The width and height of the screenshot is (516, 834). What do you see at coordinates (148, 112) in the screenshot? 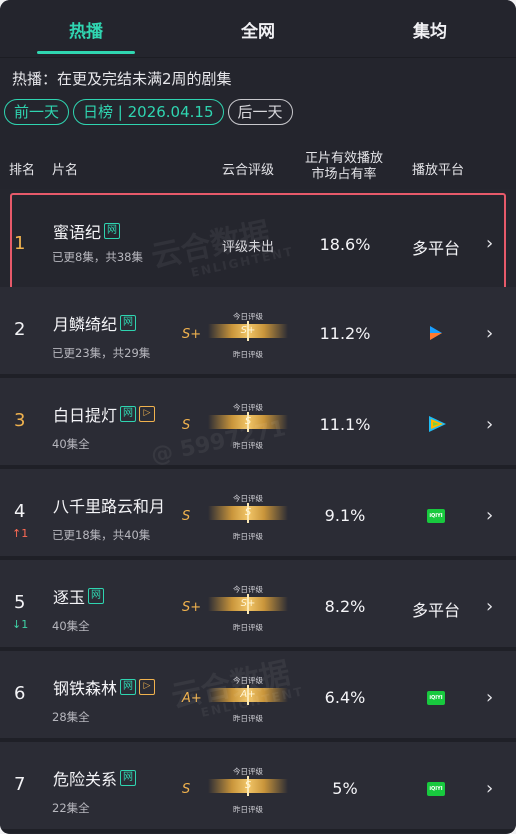
I see `current-date-button: 日榜 | 2026.04.15` at bounding box center [148, 112].